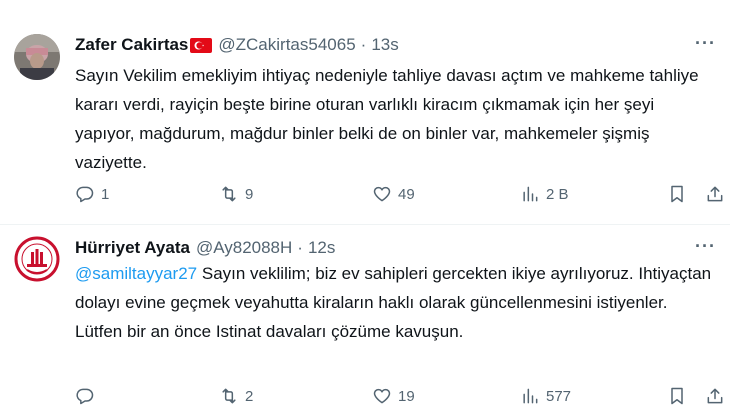 The image size is (730, 420). I want to click on retweet-count: 9, so click(249, 194).